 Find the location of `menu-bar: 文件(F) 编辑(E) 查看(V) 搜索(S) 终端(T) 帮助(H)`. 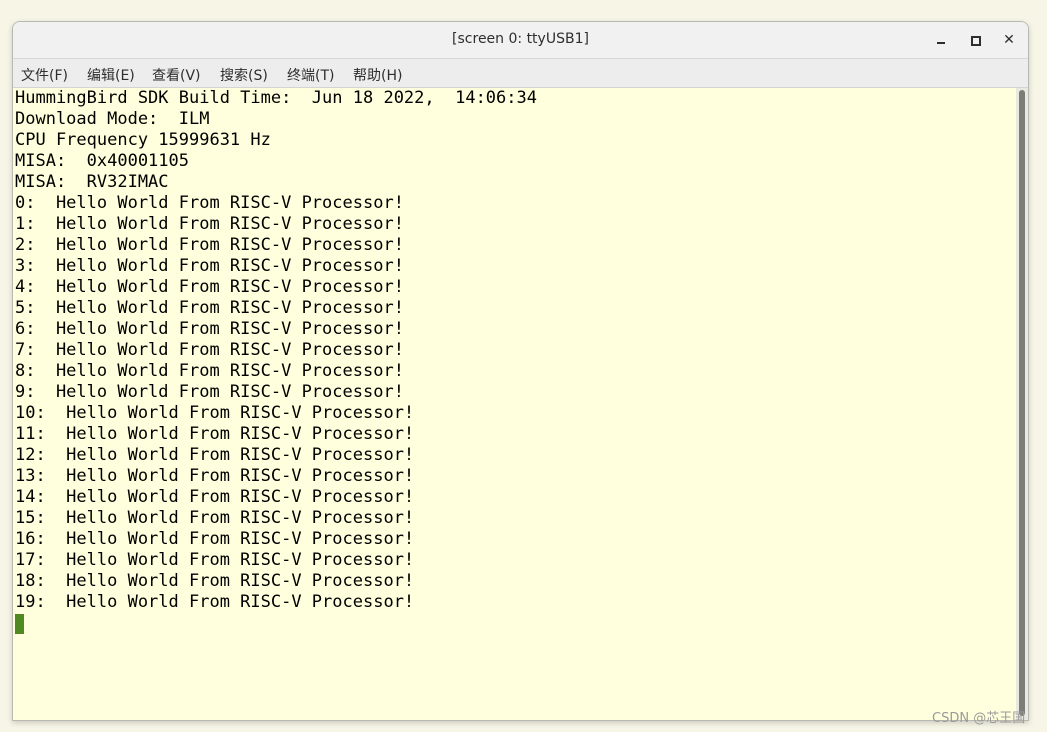

menu-bar: 文件(F) 编辑(E) 查看(V) 搜索(S) 终端(T) 帮助(H) is located at coordinates (520, 73).